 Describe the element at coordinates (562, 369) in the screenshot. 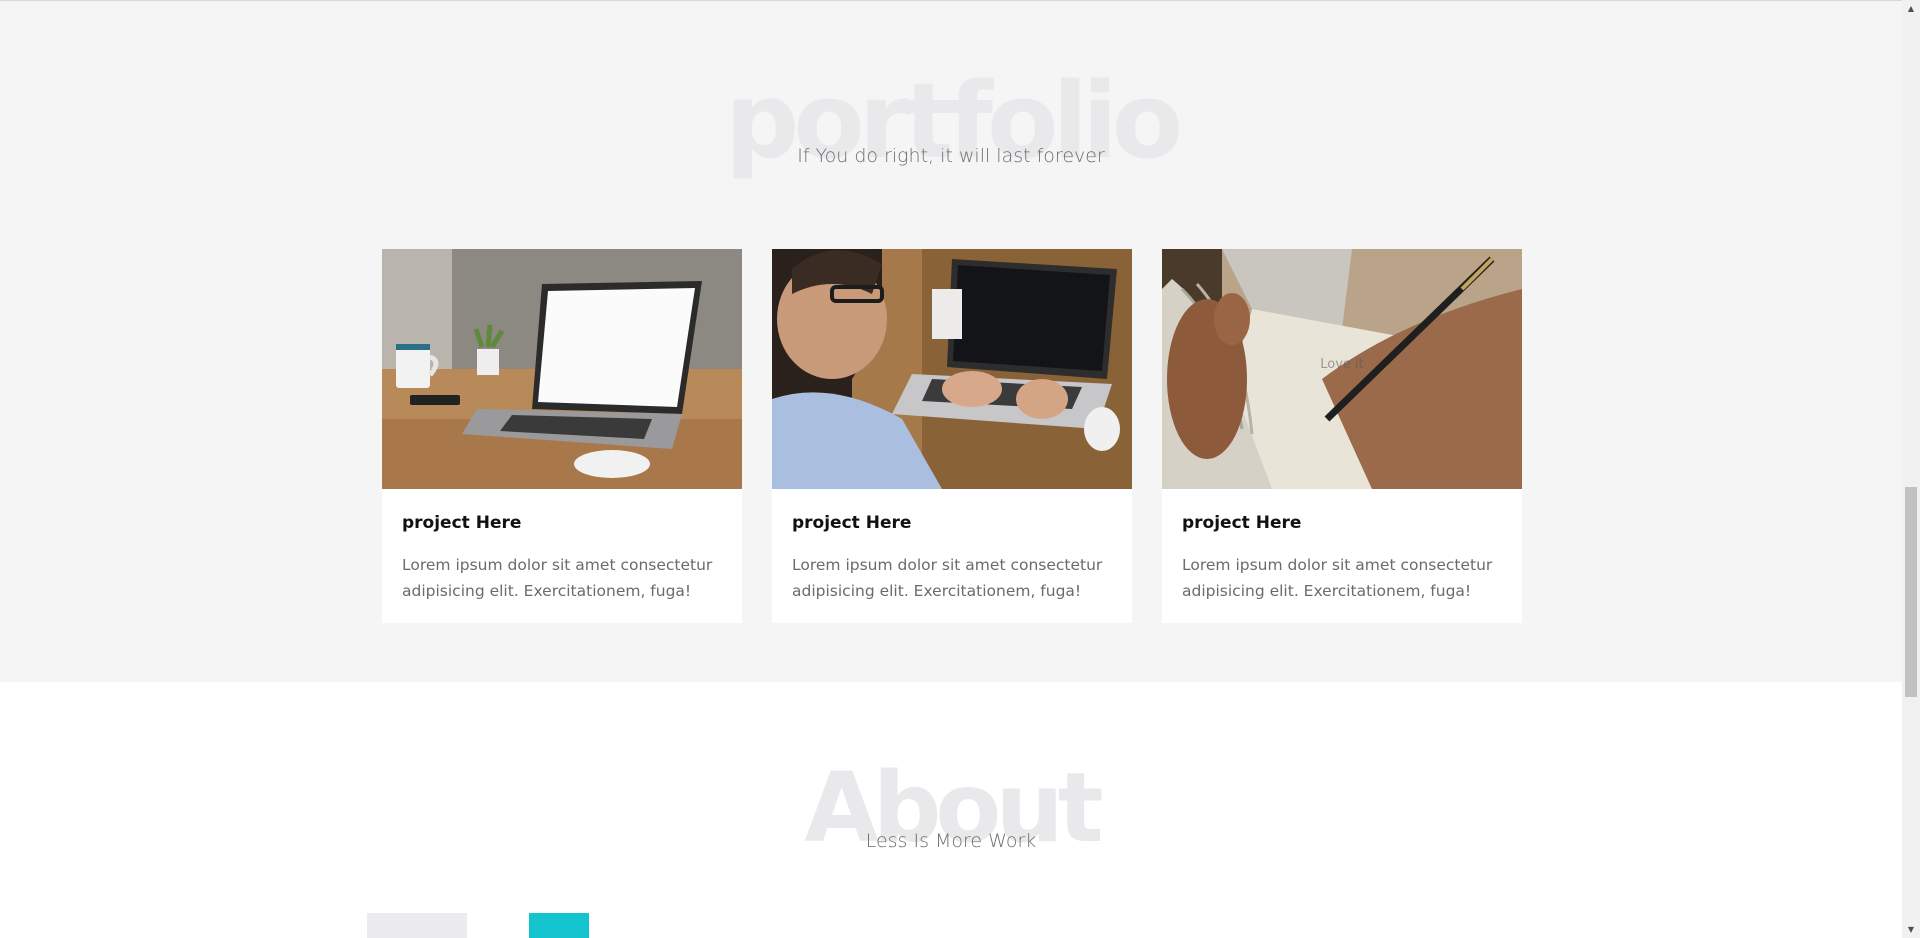

I see `laptop-on-desk-photo` at that location.